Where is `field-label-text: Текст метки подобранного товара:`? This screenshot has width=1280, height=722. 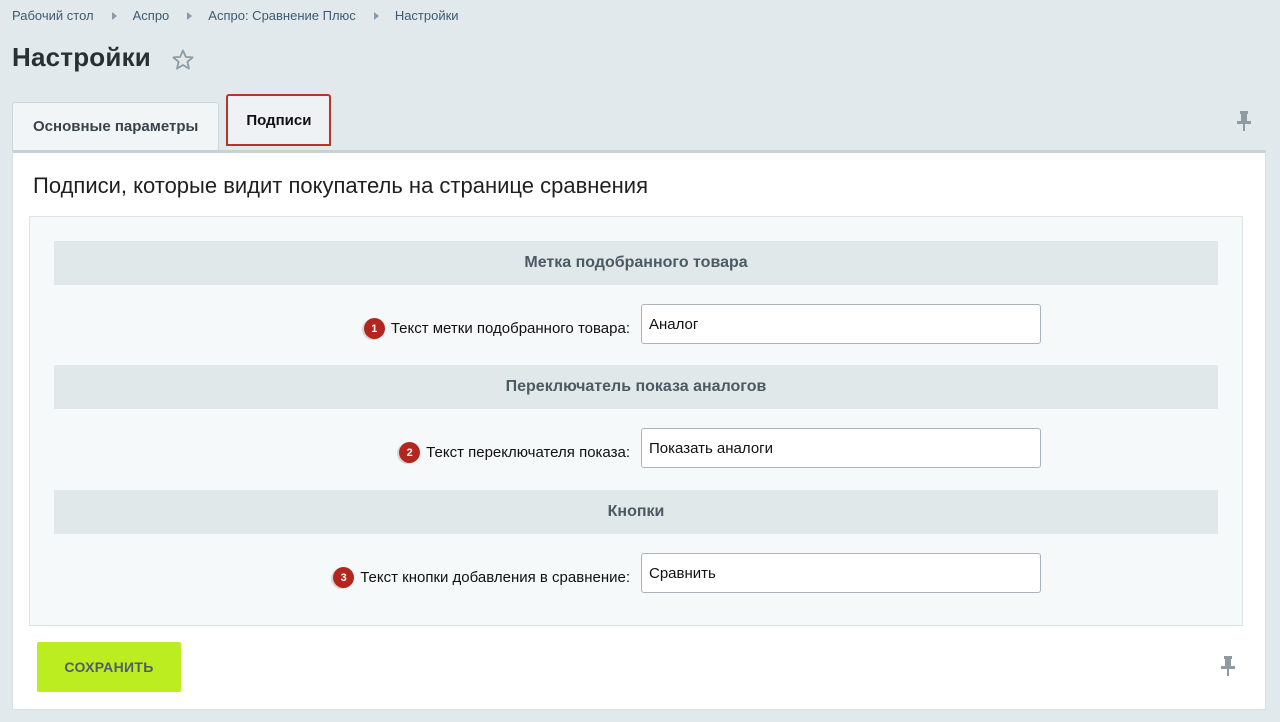 field-label-text: Текст метки подобранного товара: is located at coordinates (510, 328).